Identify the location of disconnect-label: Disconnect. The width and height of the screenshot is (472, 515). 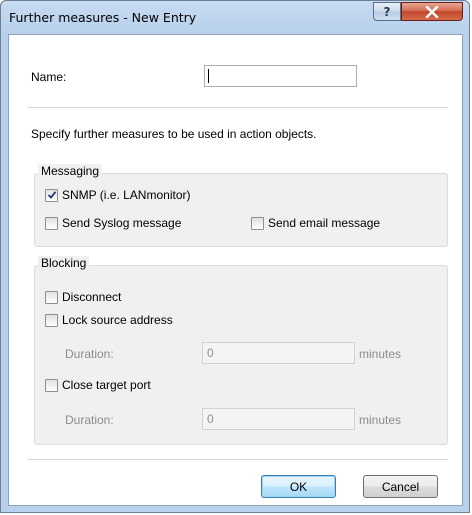
(92, 297).